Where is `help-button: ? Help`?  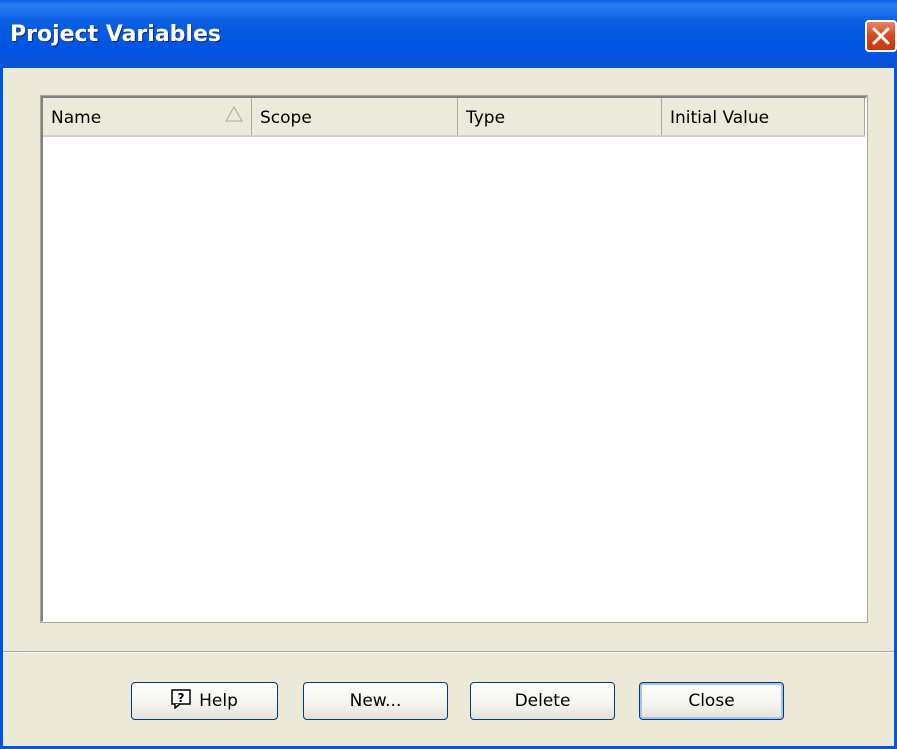 help-button: ? Help is located at coordinates (204, 701).